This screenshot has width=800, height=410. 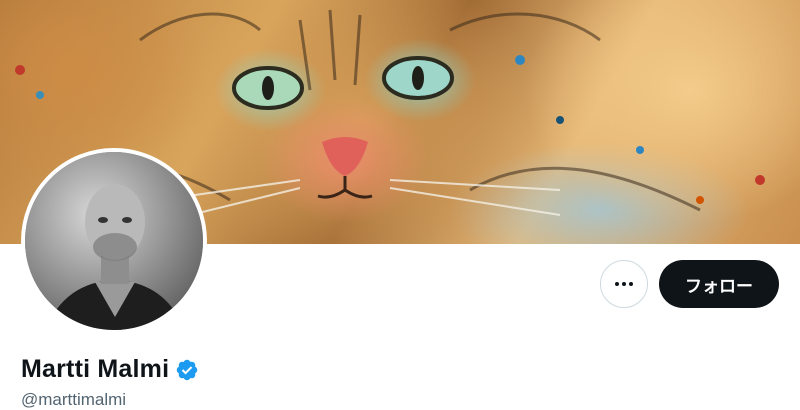 I want to click on more-options-button, so click(x=624, y=284).